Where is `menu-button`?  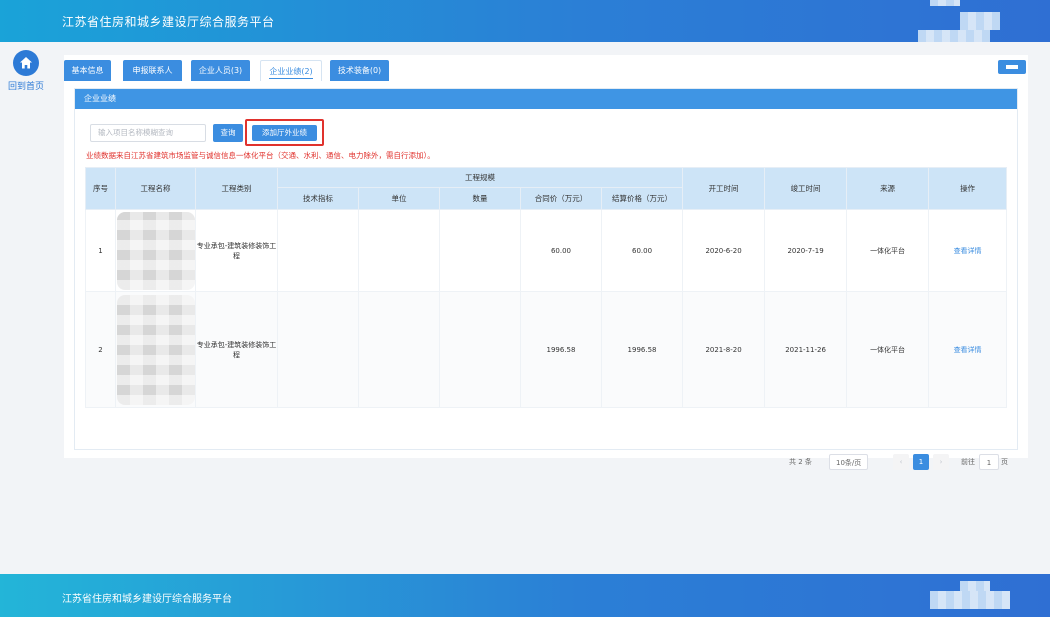
menu-button is located at coordinates (1012, 67).